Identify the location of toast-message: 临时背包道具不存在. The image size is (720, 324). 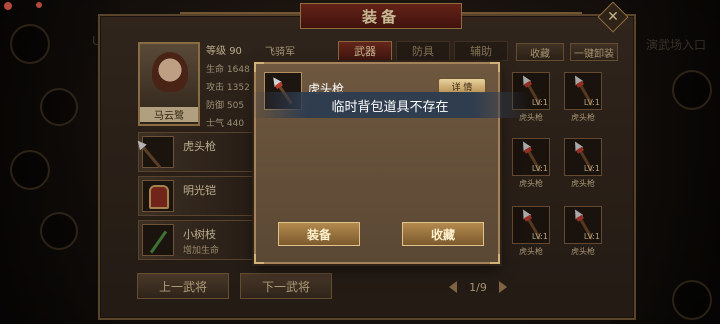
(390, 105).